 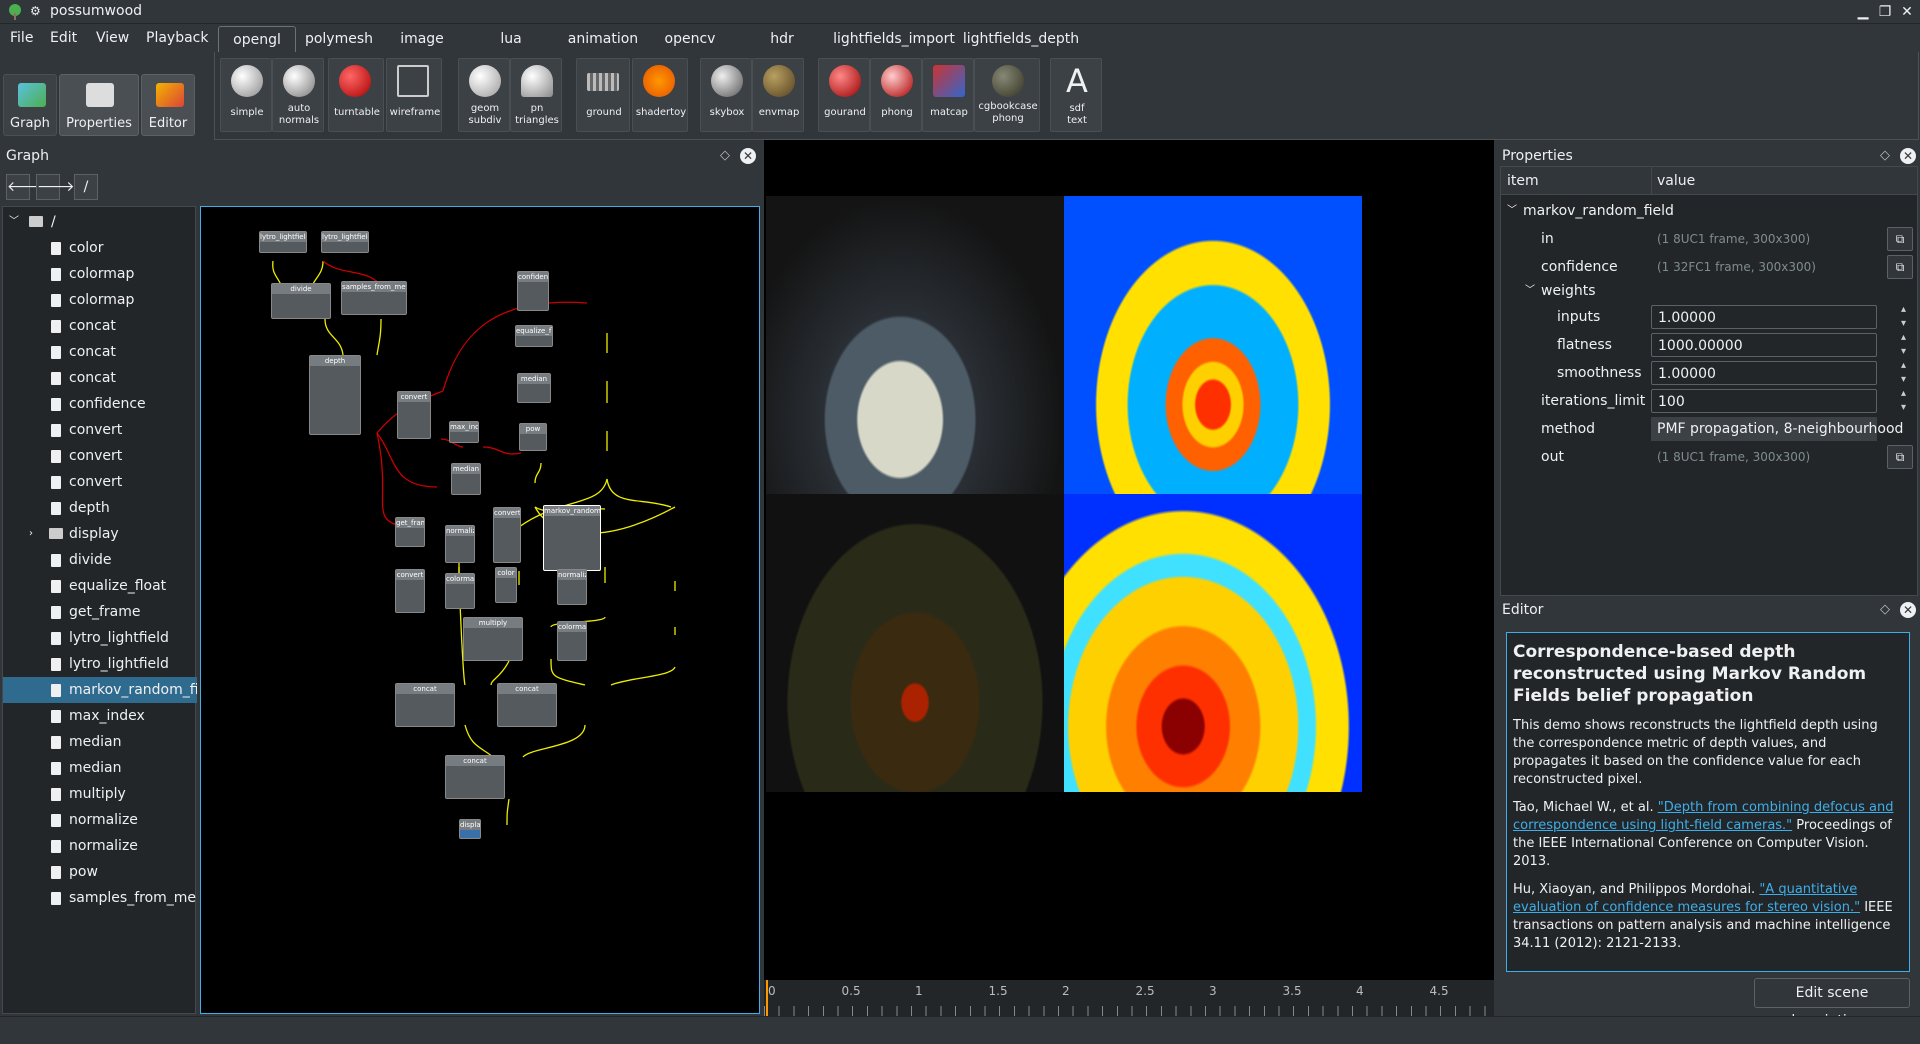 What do you see at coordinates (422, 39) in the screenshot?
I see `tab-image: image` at bounding box center [422, 39].